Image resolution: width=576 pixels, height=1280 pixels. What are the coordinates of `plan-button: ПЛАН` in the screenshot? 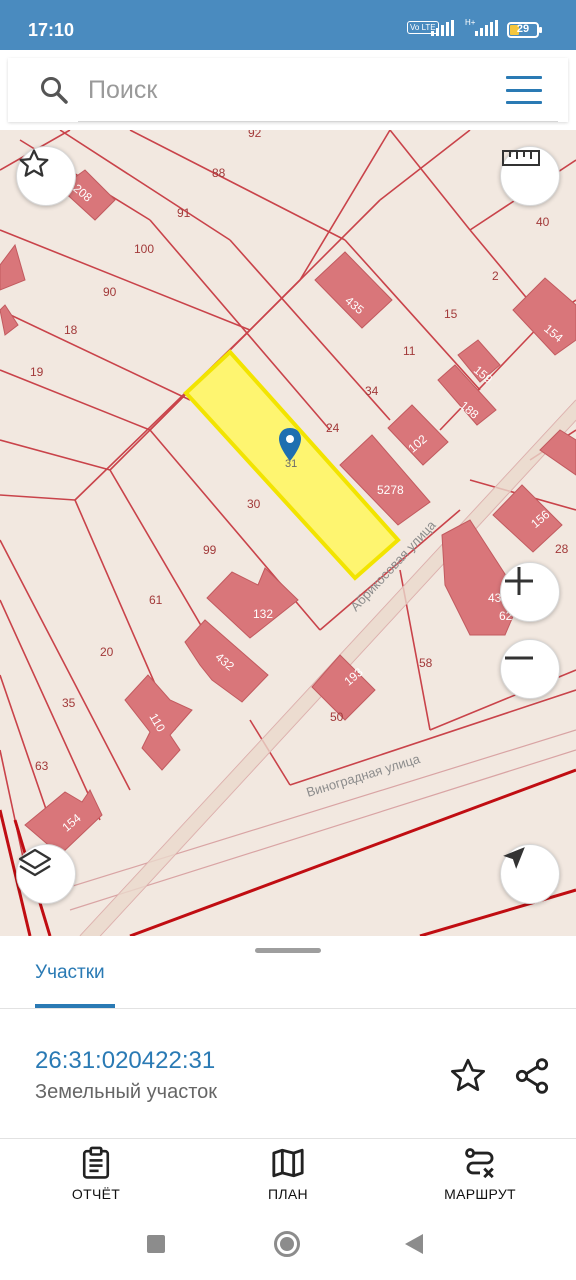 It's located at (288, 1174).